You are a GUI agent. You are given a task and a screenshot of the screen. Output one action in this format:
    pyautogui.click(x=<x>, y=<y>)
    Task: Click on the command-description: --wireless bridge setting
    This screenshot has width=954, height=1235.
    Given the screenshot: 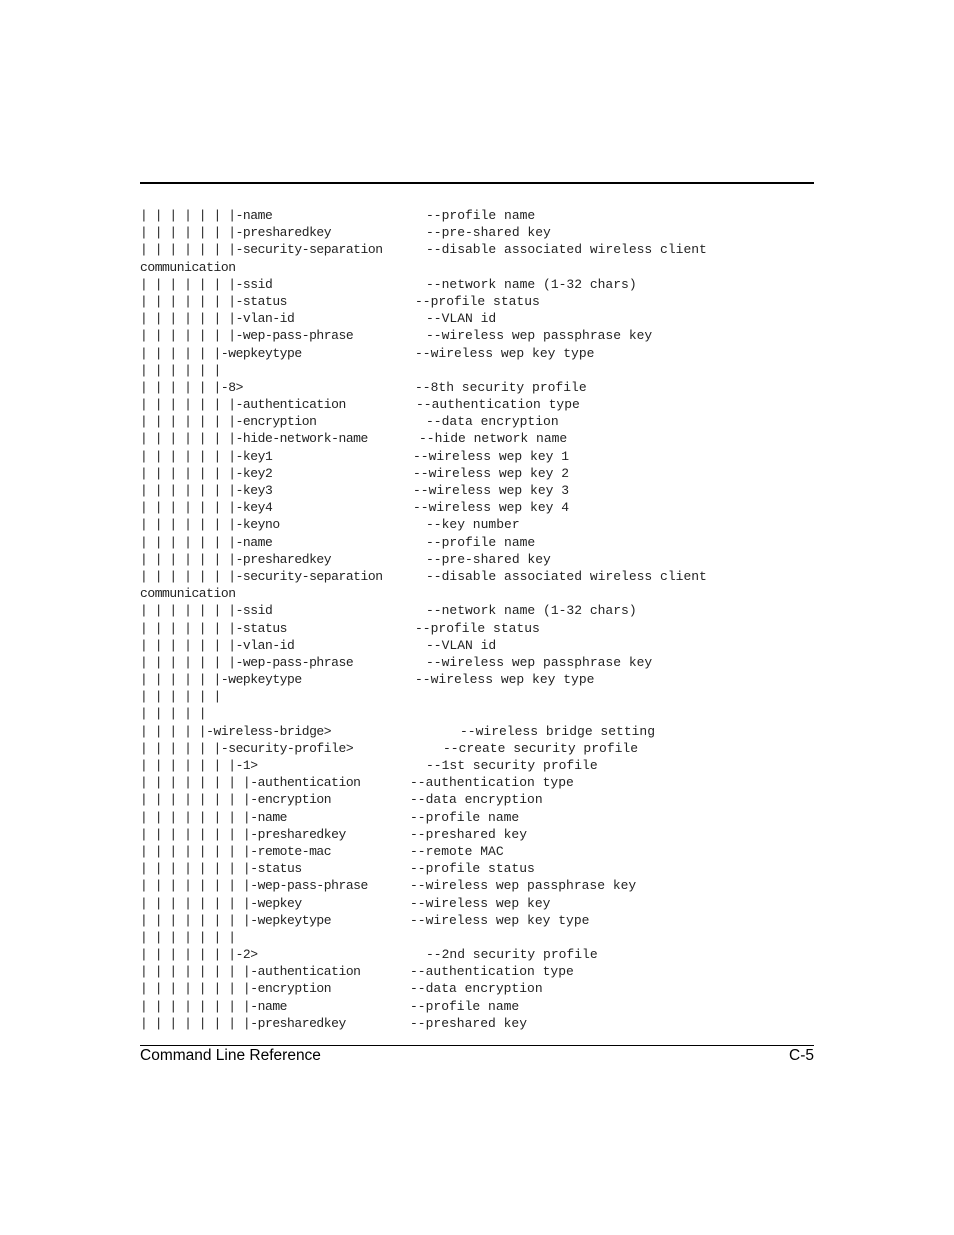 What is the action you would take?
    pyautogui.click(x=558, y=731)
    